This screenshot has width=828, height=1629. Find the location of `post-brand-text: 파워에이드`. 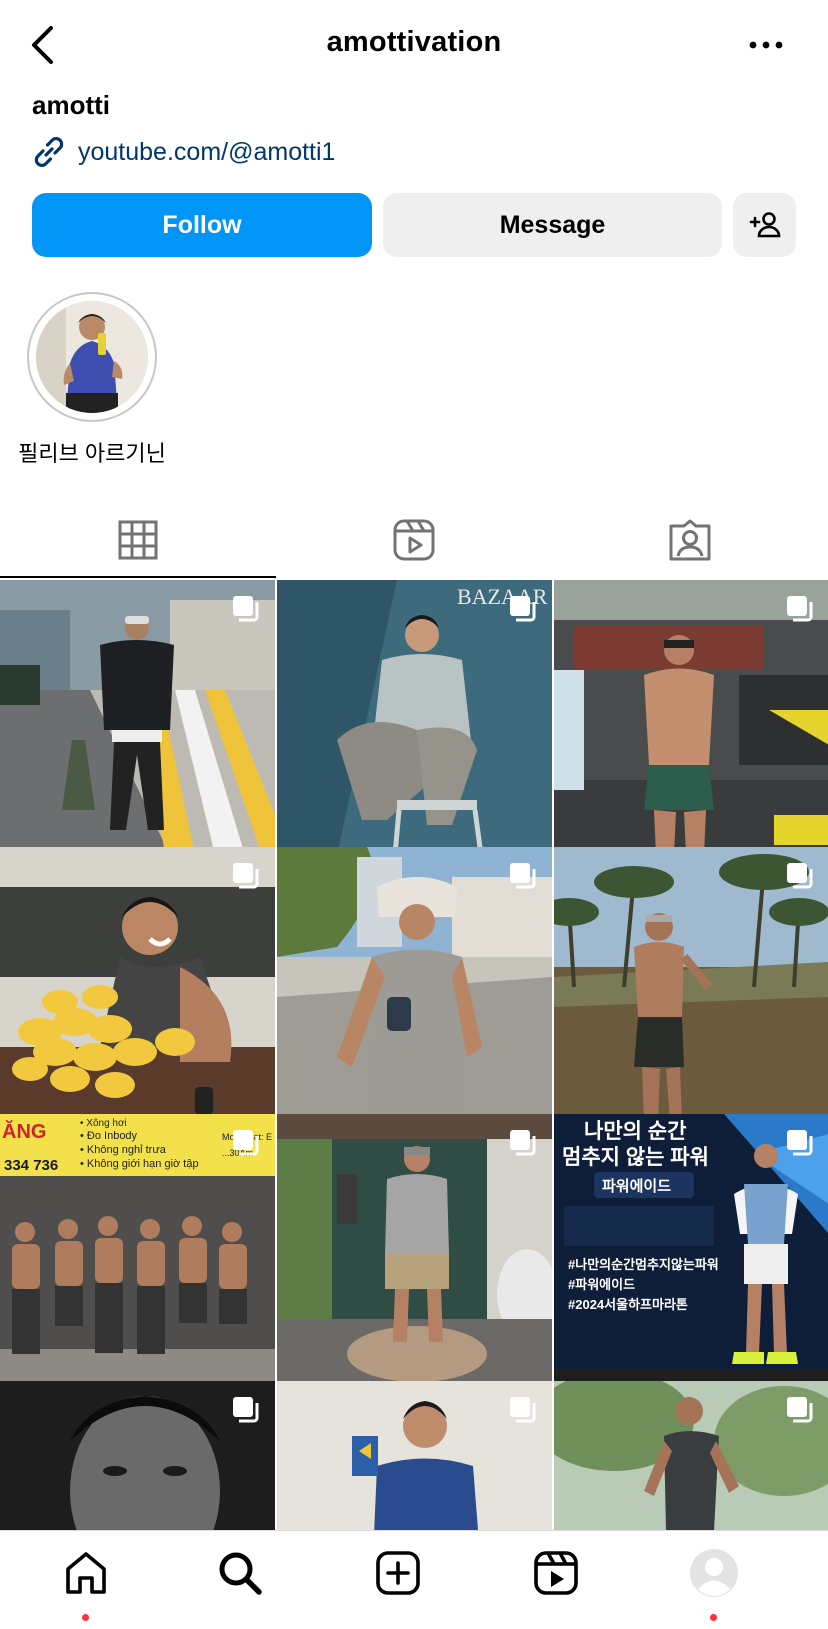

post-brand-text: 파워에이드 is located at coordinates (636, 1186).